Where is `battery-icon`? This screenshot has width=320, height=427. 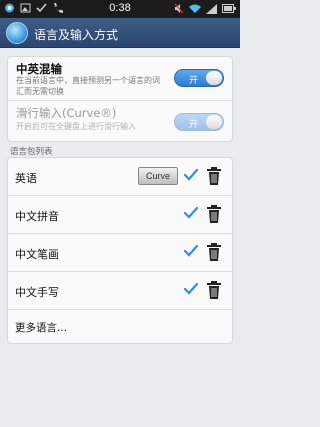
battery-icon is located at coordinates (229, 8).